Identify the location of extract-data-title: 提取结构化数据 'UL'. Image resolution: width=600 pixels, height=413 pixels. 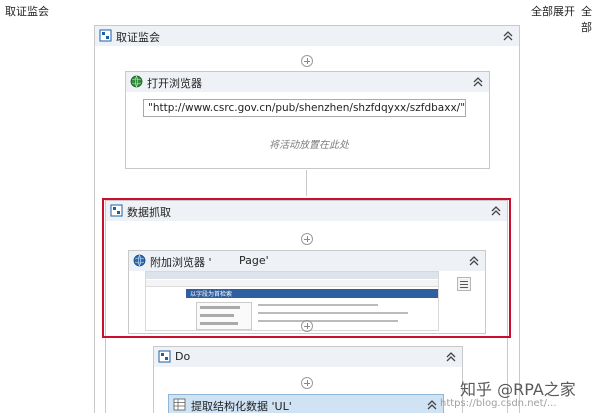
(241, 406).